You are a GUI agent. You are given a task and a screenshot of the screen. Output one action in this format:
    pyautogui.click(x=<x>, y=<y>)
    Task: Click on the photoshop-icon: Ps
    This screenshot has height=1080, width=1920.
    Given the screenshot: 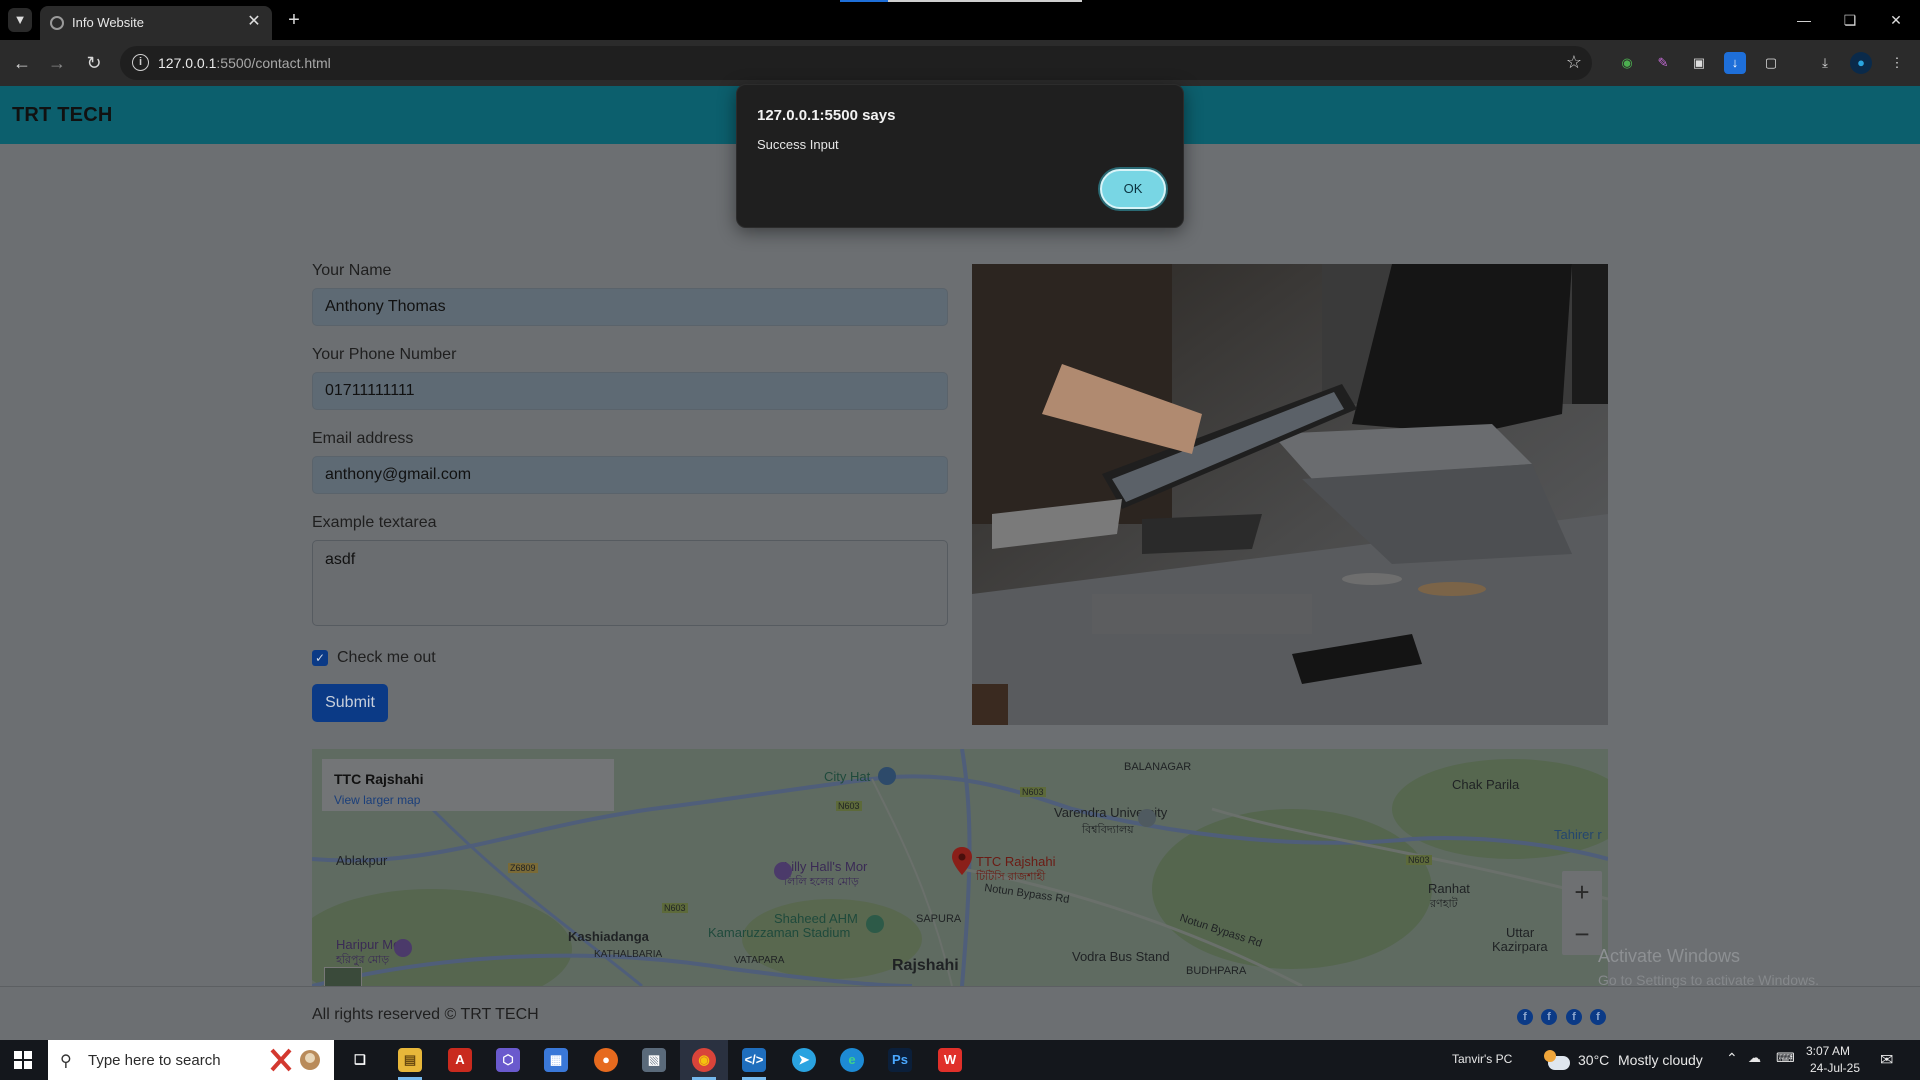 What is the action you would take?
    pyautogui.click(x=900, y=1060)
    